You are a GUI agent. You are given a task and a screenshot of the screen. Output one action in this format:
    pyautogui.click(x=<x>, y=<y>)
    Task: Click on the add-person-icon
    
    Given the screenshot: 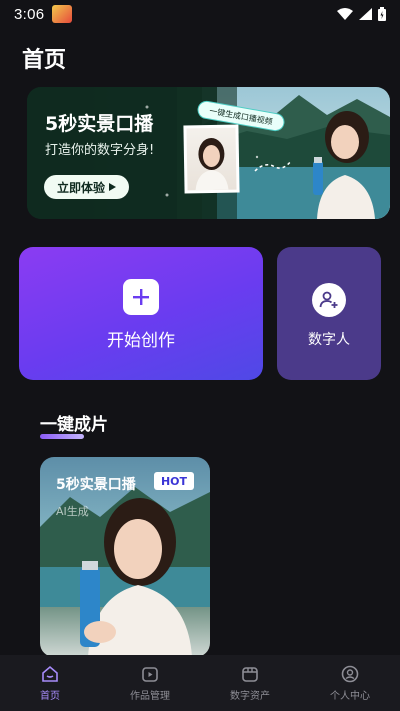 What is the action you would take?
    pyautogui.click(x=329, y=300)
    